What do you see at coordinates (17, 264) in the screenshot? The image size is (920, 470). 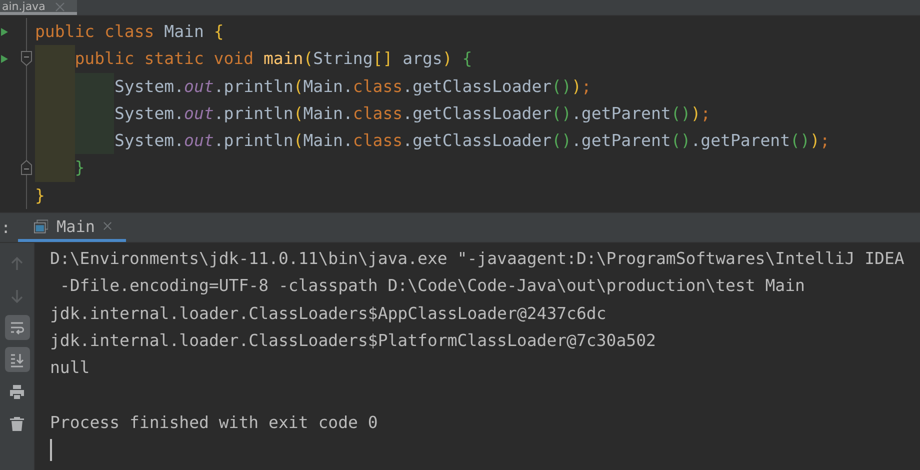 I see `up-arrow-icon` at bounding box center [17, 264].